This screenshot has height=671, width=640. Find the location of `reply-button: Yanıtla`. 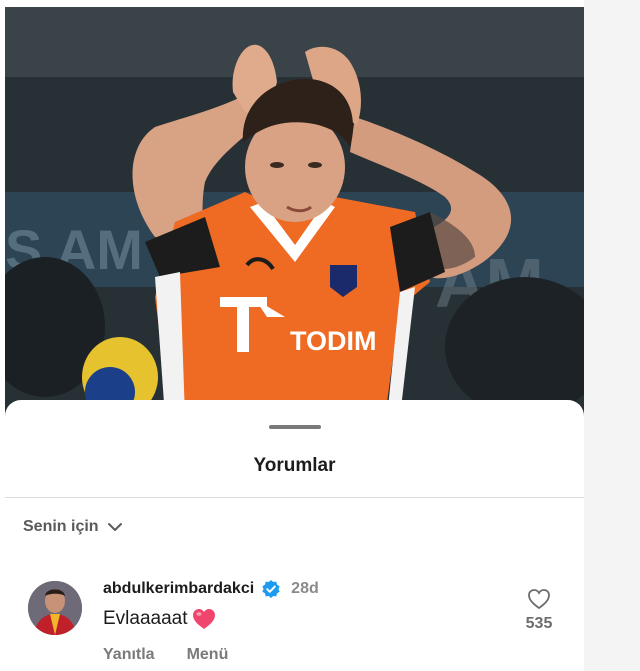

reply-button: Yanıtla is located at coordinates (129, 655).